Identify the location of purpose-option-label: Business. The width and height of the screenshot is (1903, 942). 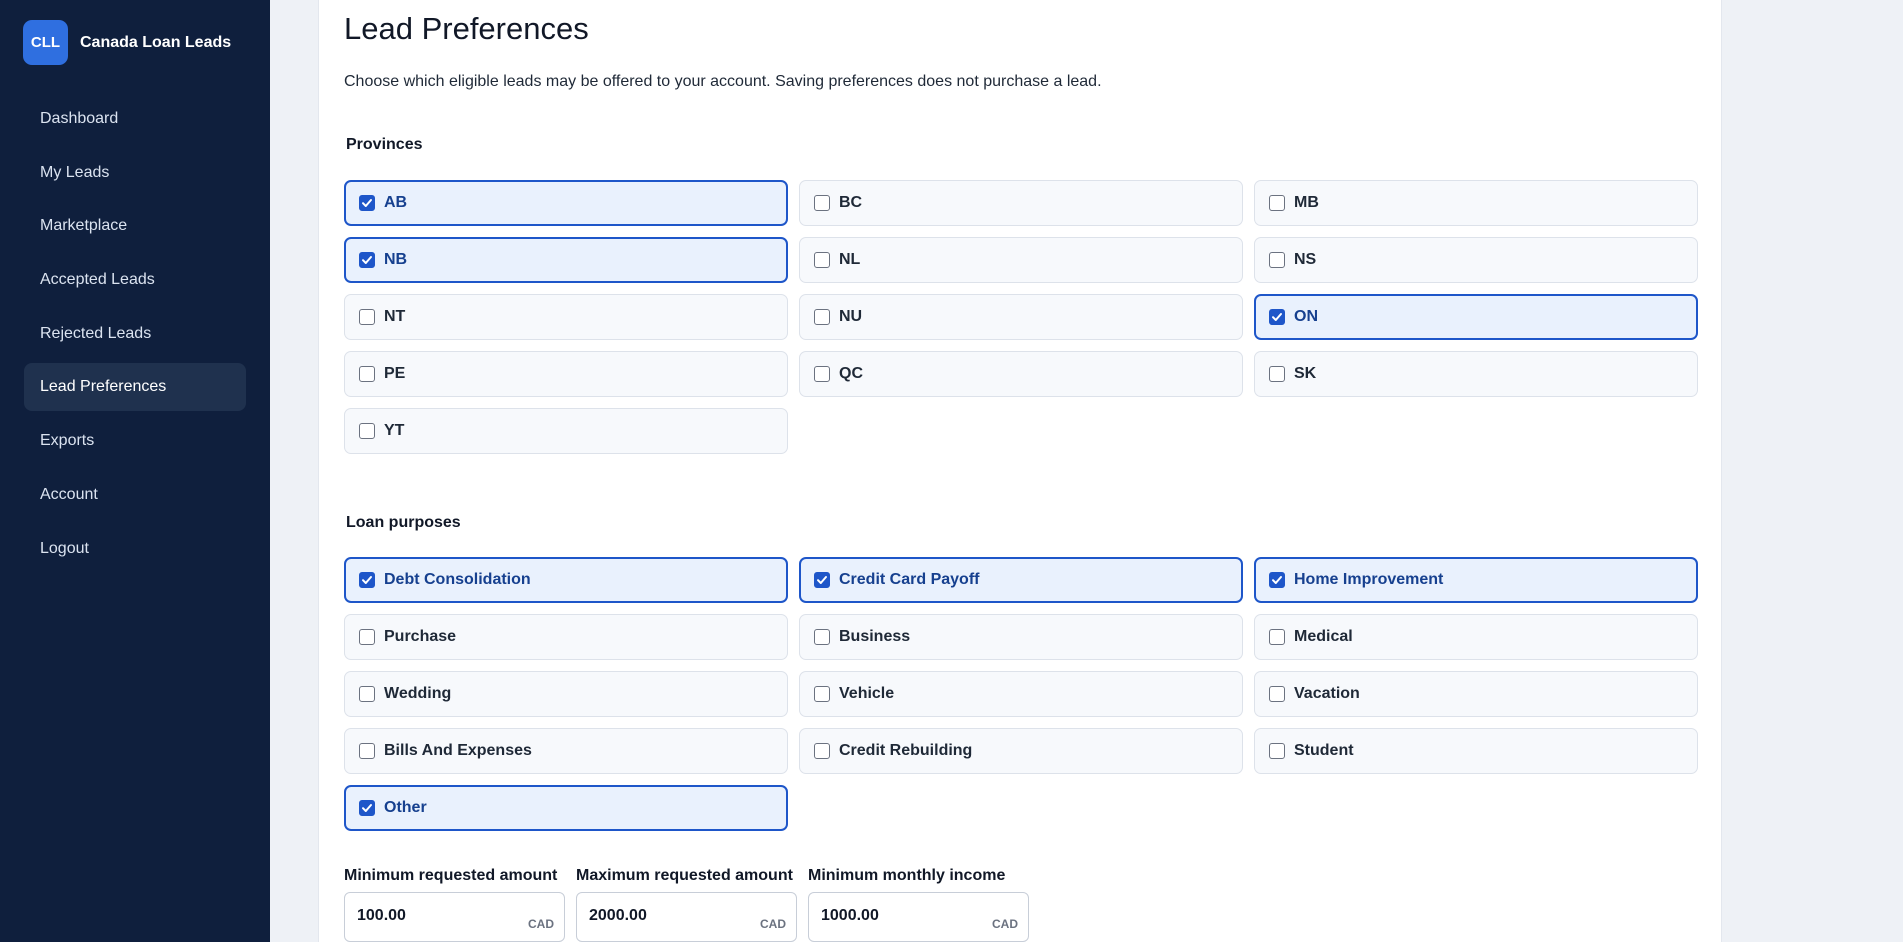
(875, 636).